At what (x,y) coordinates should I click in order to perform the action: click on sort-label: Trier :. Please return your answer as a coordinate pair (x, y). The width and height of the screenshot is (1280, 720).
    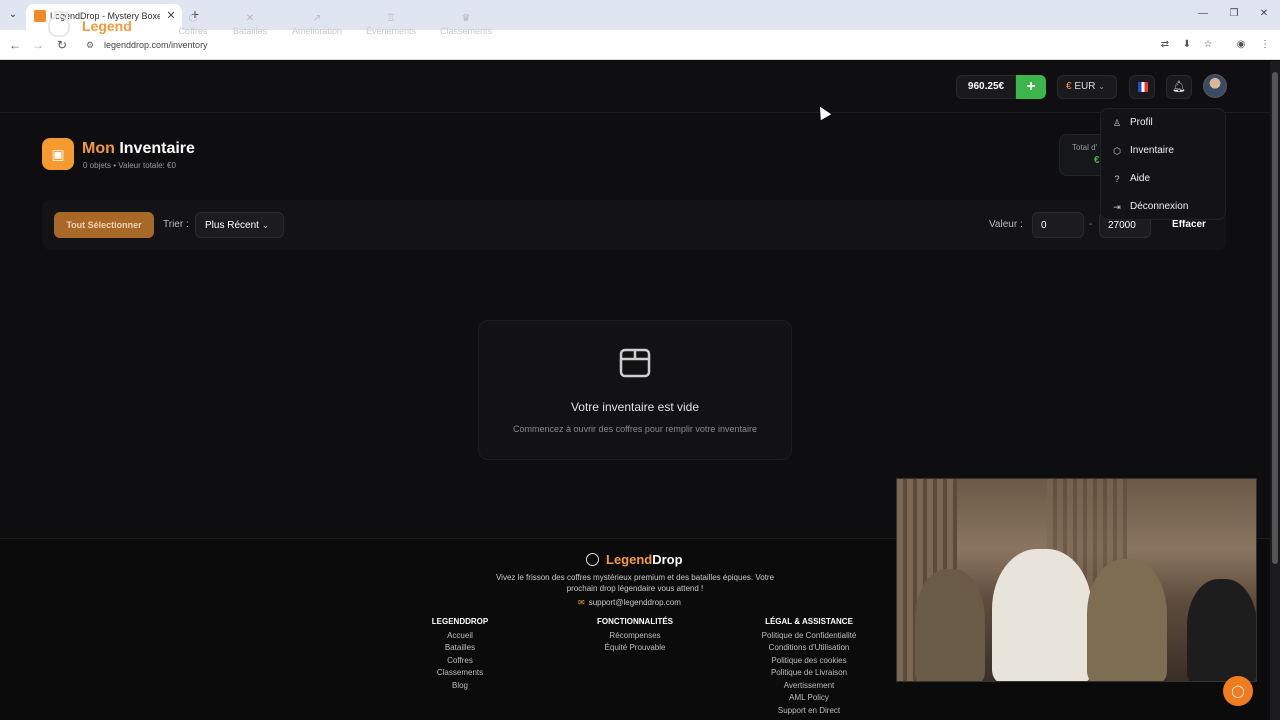
    Looking at the image, I should click on (176, 224).